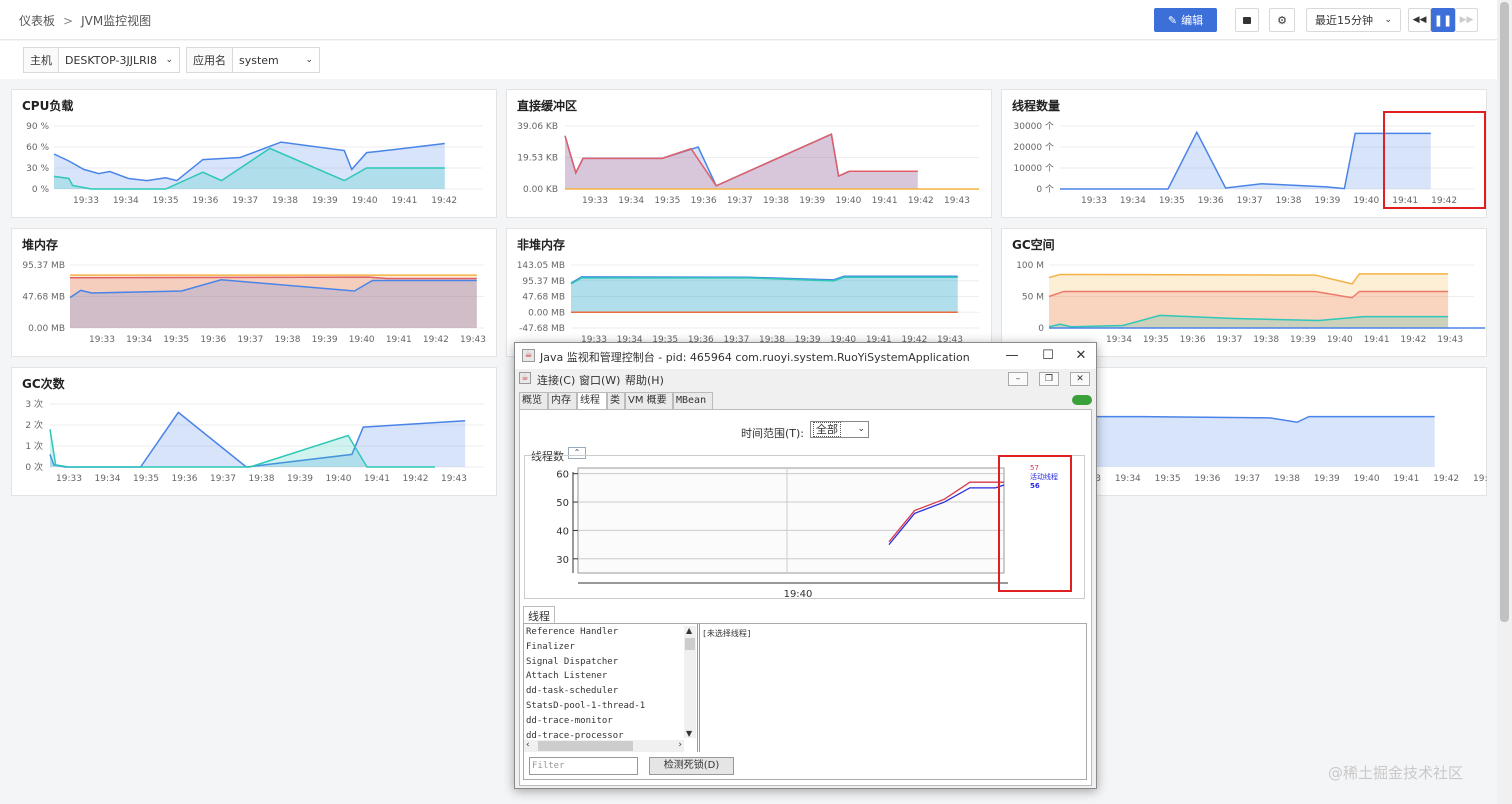  I want to click on fullscreen-button, so click(1247, 20).